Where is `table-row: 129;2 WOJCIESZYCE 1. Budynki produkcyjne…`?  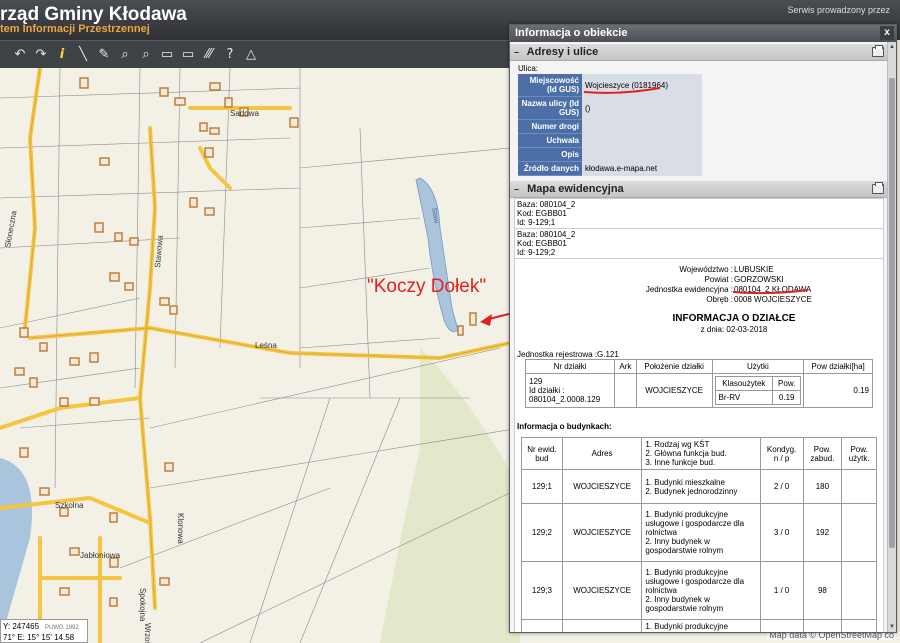
table-row: 129;2 WOJCIESZYCE 1. Budynki produkcyjne… is located at coordinates (699, 532).